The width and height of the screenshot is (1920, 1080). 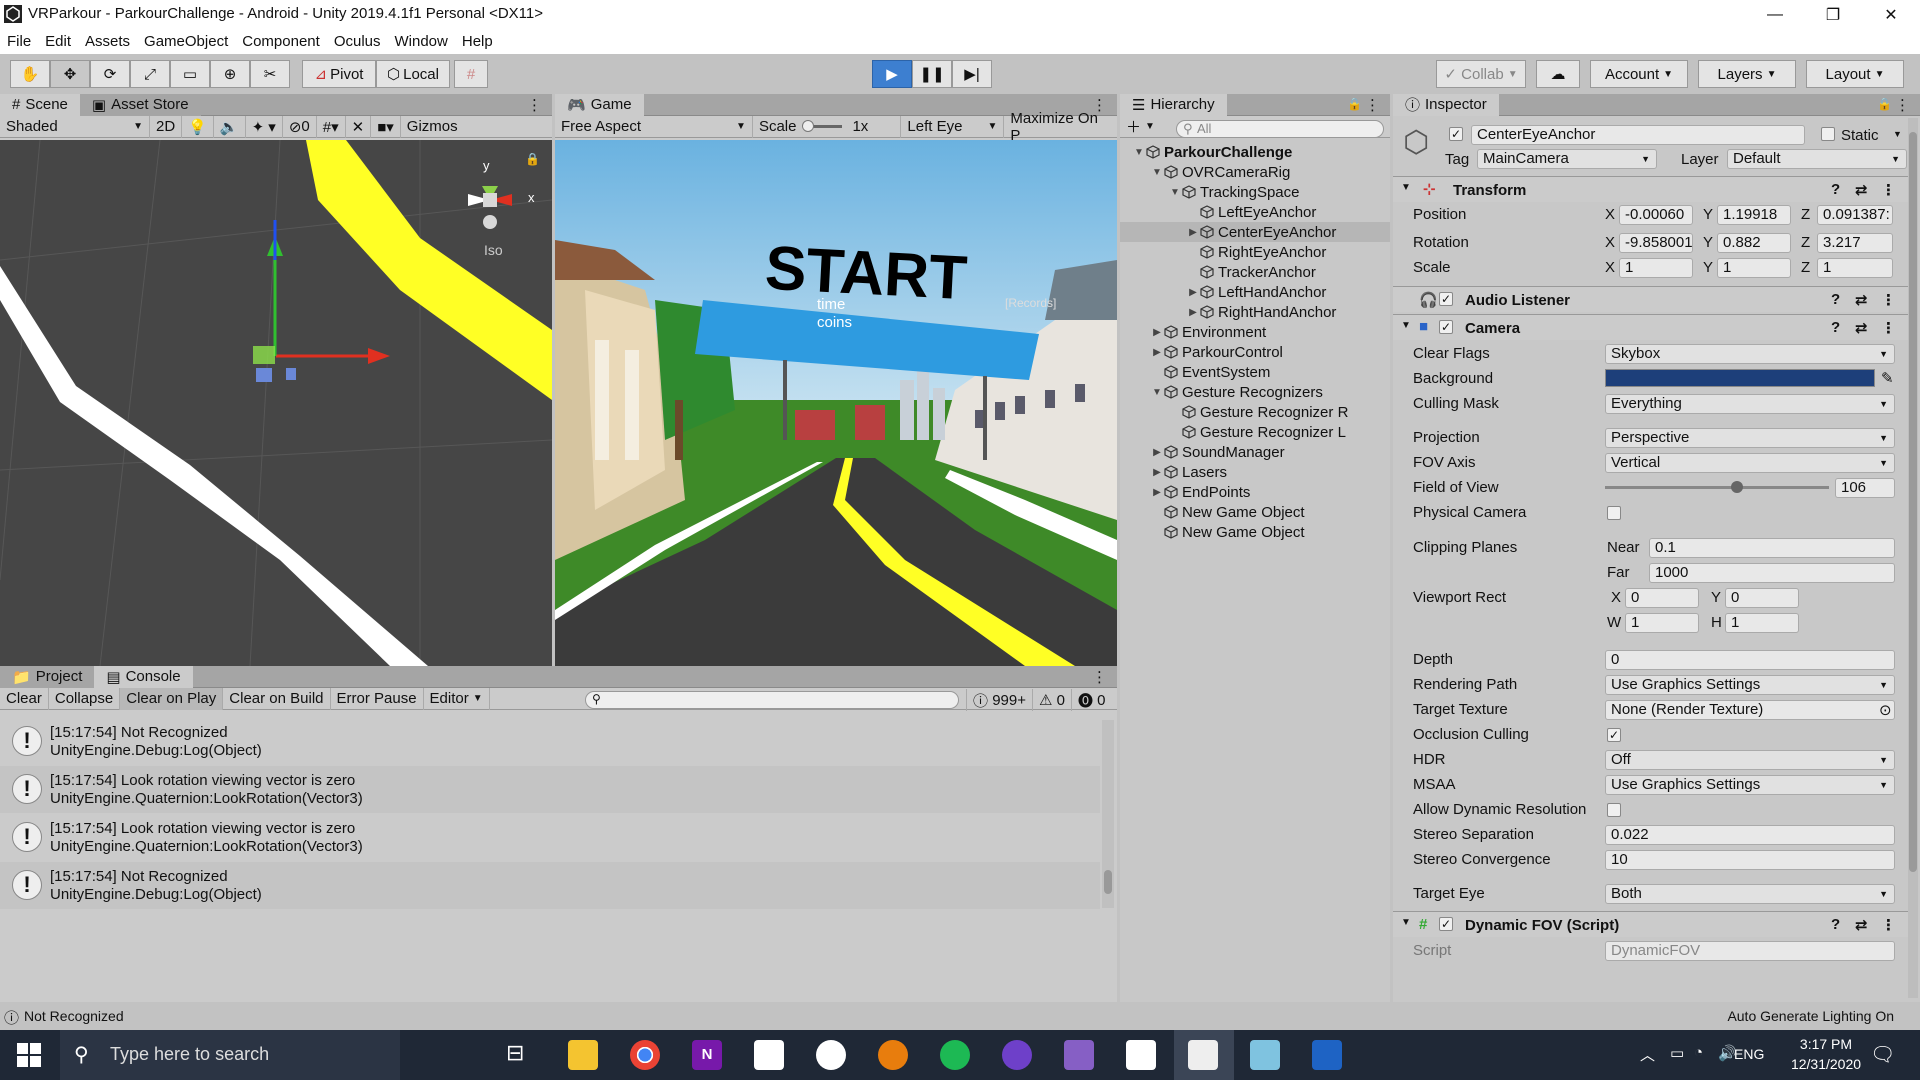 What do you see at coordinates (1446, 924) in the screenshot?
I see `dynamic-fov-checkbox: ✓` at bounding box center [1446, 924].